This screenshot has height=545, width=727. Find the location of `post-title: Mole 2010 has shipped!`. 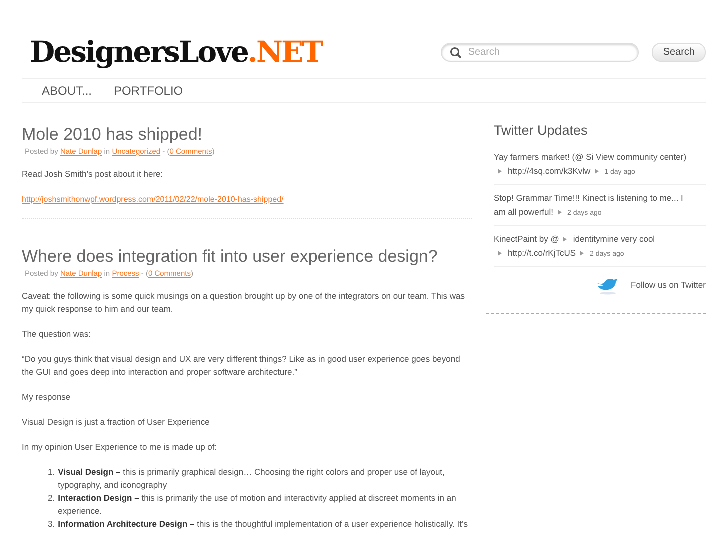

post-title: Mole 2010 has shipped! is located at coordinates (247, 135).